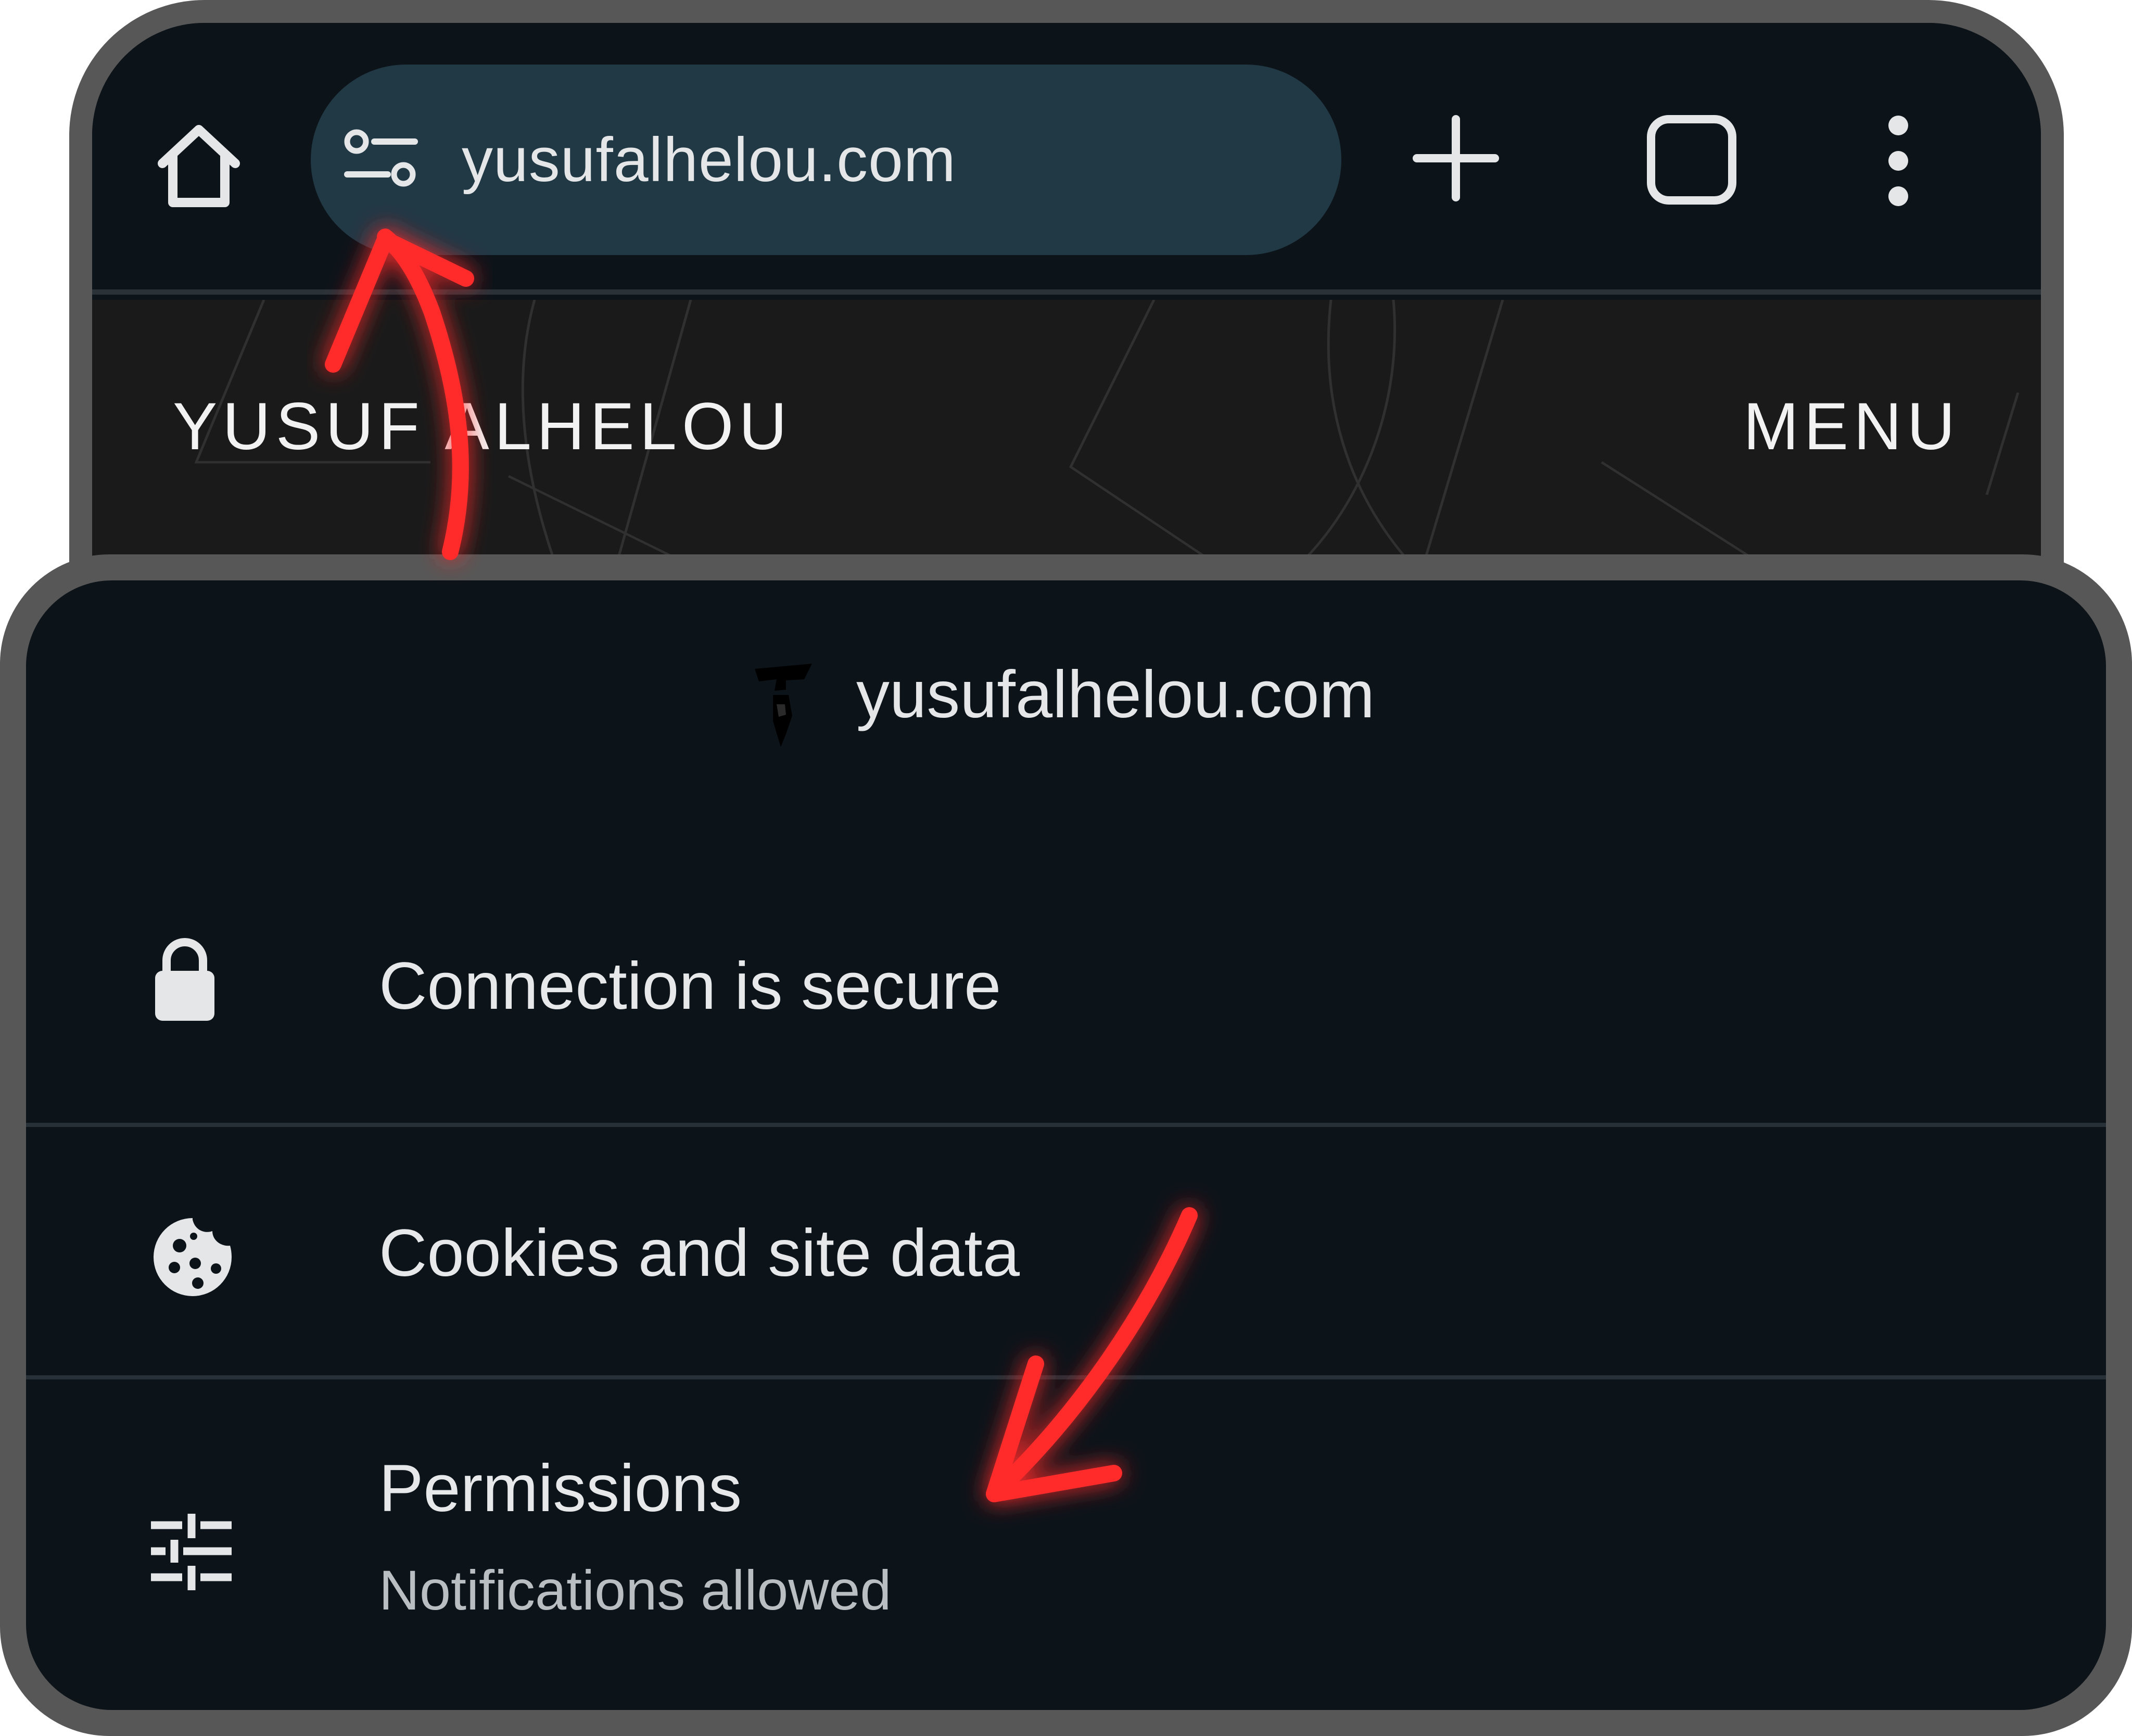 This screenshot has height=1736, width=2132. I want to click on connection-security-label: Connection is secure, so click(690, 986).